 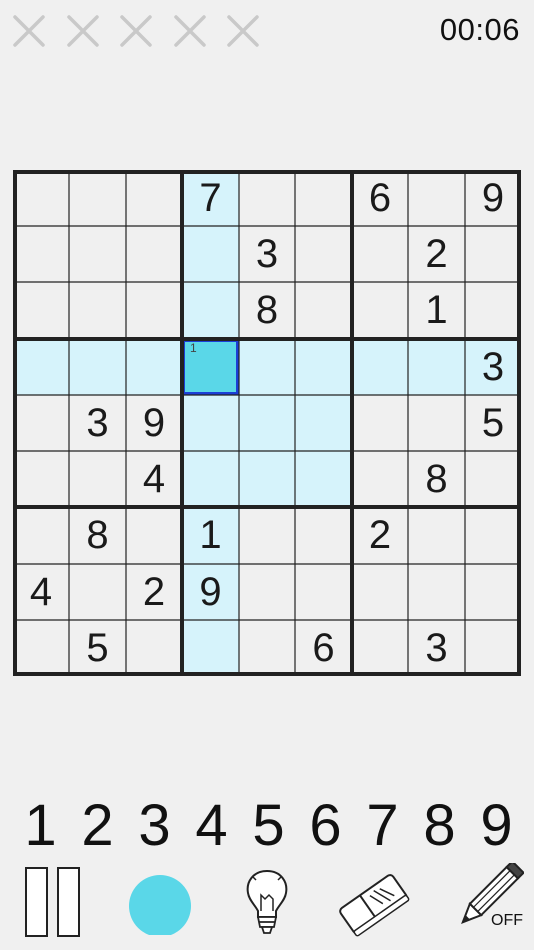 I want to click on cell-r1c1, so click(x=41, y=198).